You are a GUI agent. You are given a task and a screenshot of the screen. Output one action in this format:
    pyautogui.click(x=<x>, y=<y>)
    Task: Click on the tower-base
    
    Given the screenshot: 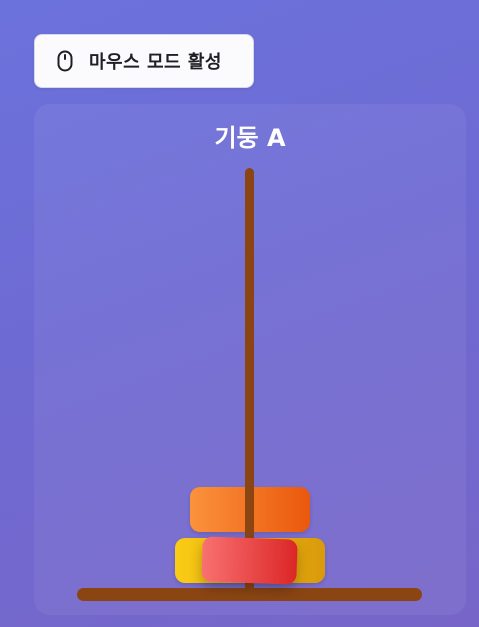 What is the action you would take?
    pyautogui.click(x=249, y=594)
    